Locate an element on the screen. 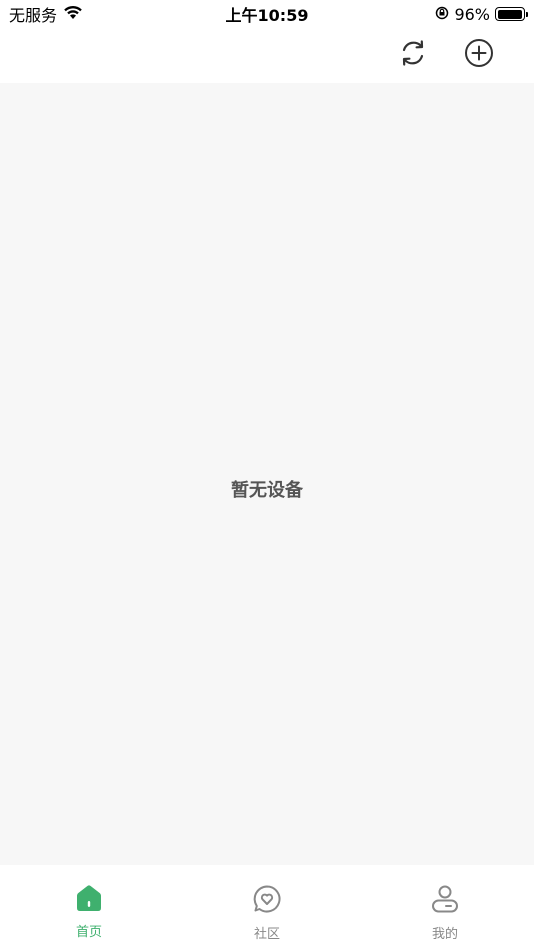 Image resolution: width=534 pixels, height=950 pixels. add-device-button is located at coordinates (479, 55).